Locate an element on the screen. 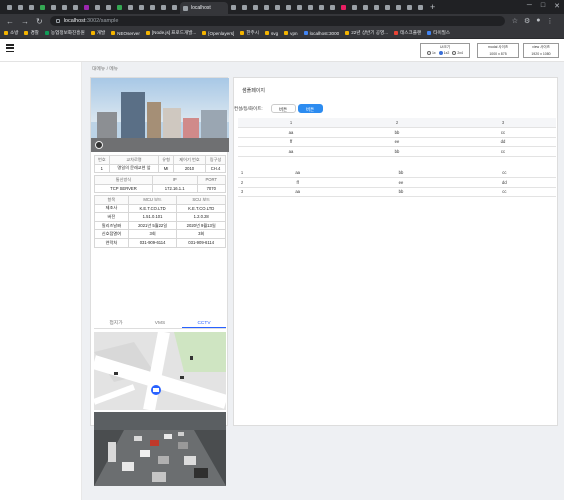 The image size is (564, 500). address-bar: localhost:3002/sample is located at coordinates (277, 21).